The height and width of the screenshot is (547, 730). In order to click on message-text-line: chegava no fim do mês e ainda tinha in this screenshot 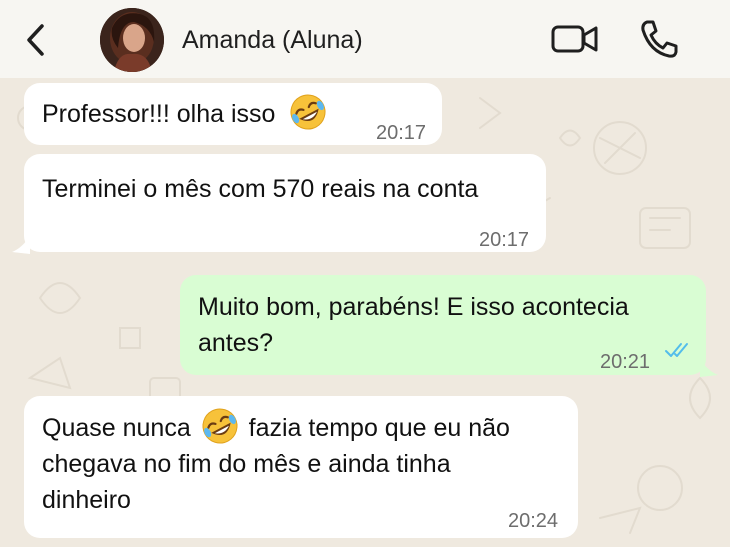, I will do `click(246, 464)`.